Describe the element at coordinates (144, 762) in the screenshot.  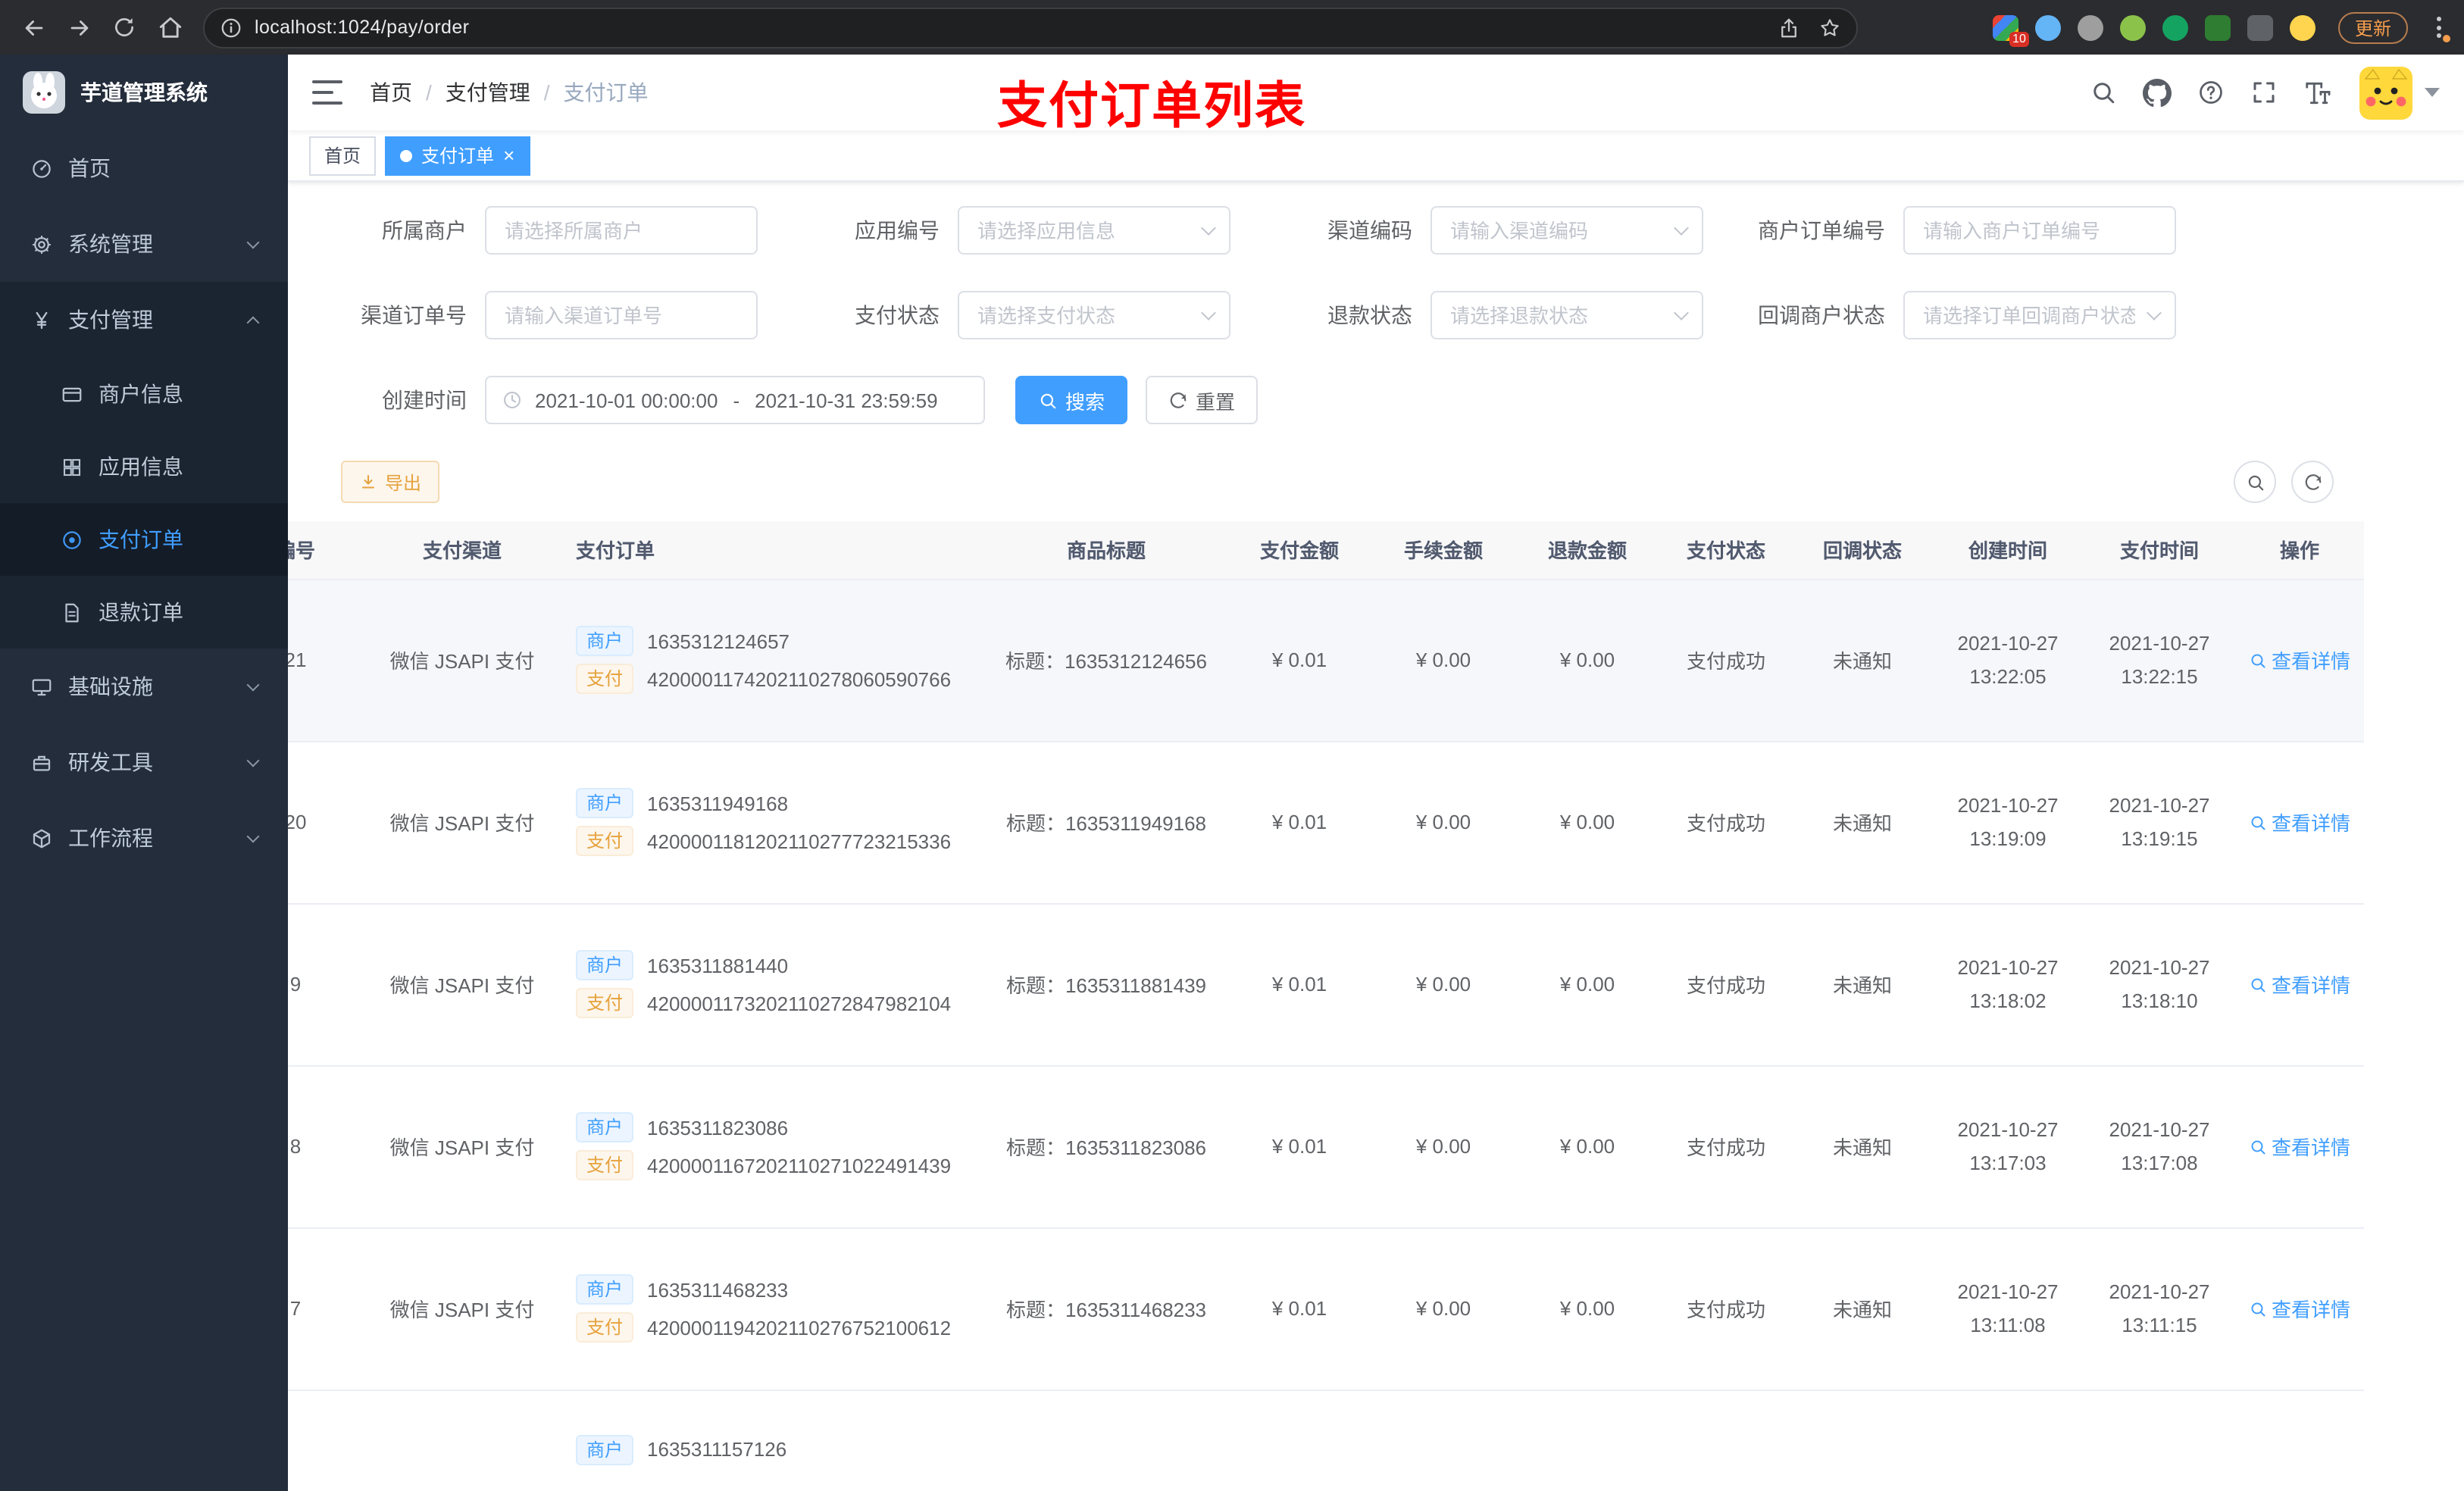
I see `sidebar-item-dev-tools: 研发工具` at that location.